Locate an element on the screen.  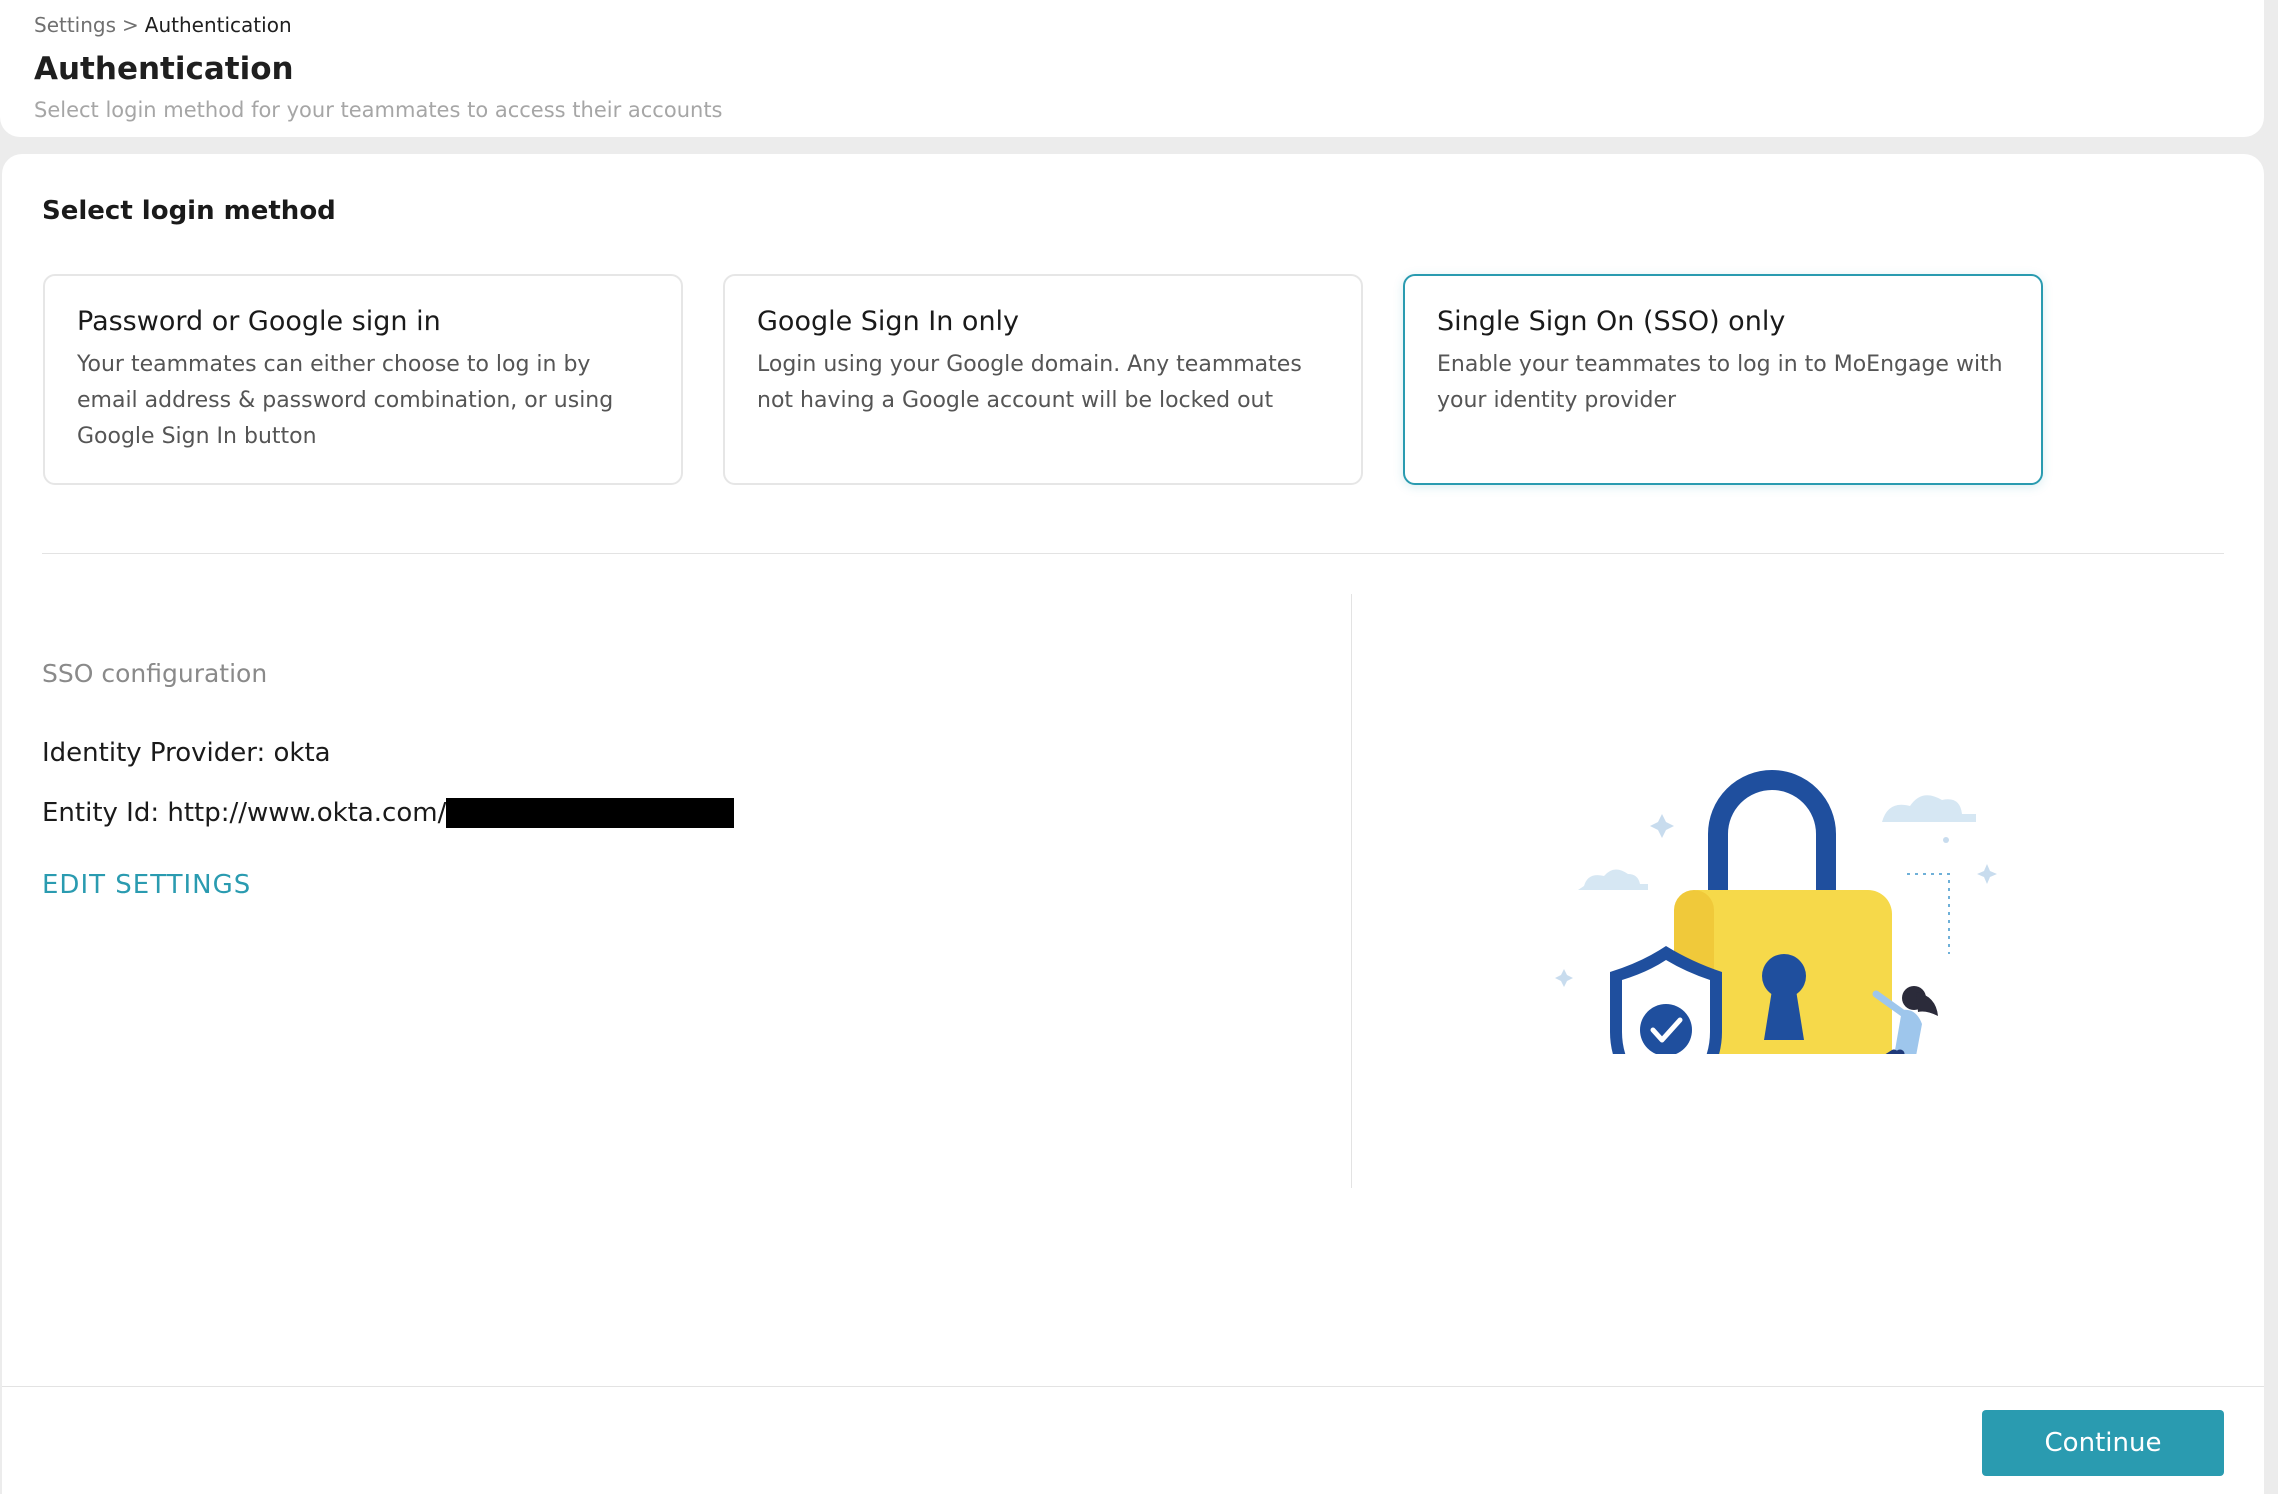
check-icon is located at coordinates (1666, 1029).